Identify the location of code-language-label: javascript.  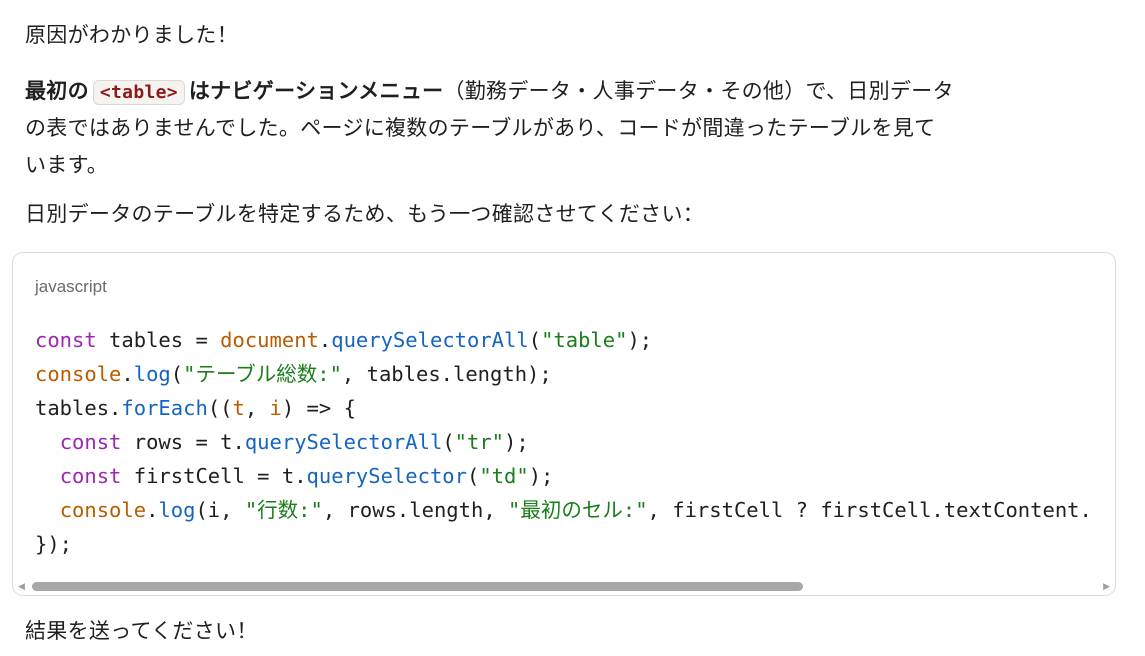
(71, 286).